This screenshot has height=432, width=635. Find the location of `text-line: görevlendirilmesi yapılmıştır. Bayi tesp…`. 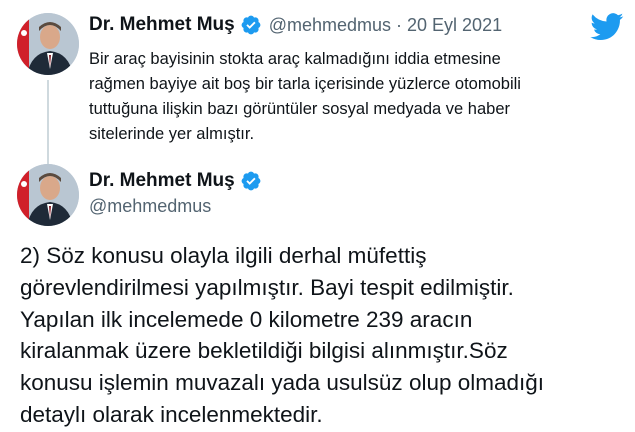

text-line: görevlendirilmesi yapılmıştır. Bayi tesp… is located at coordinates (267, 287).